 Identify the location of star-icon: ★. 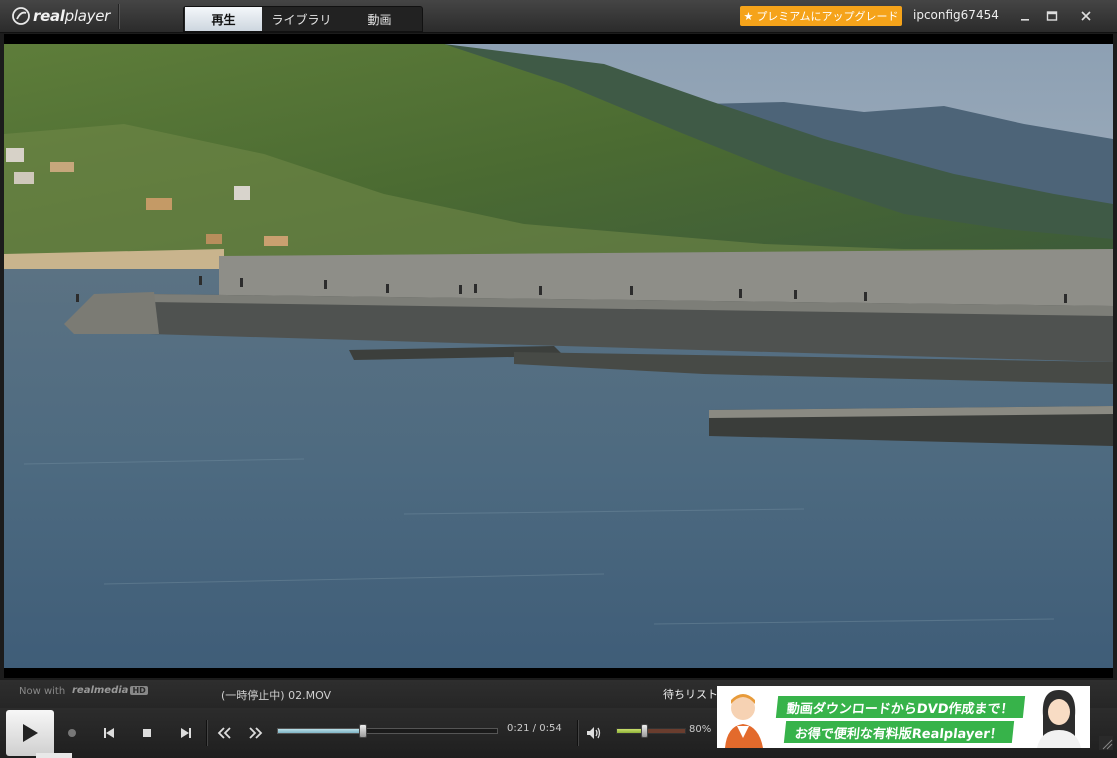
(748, 16).